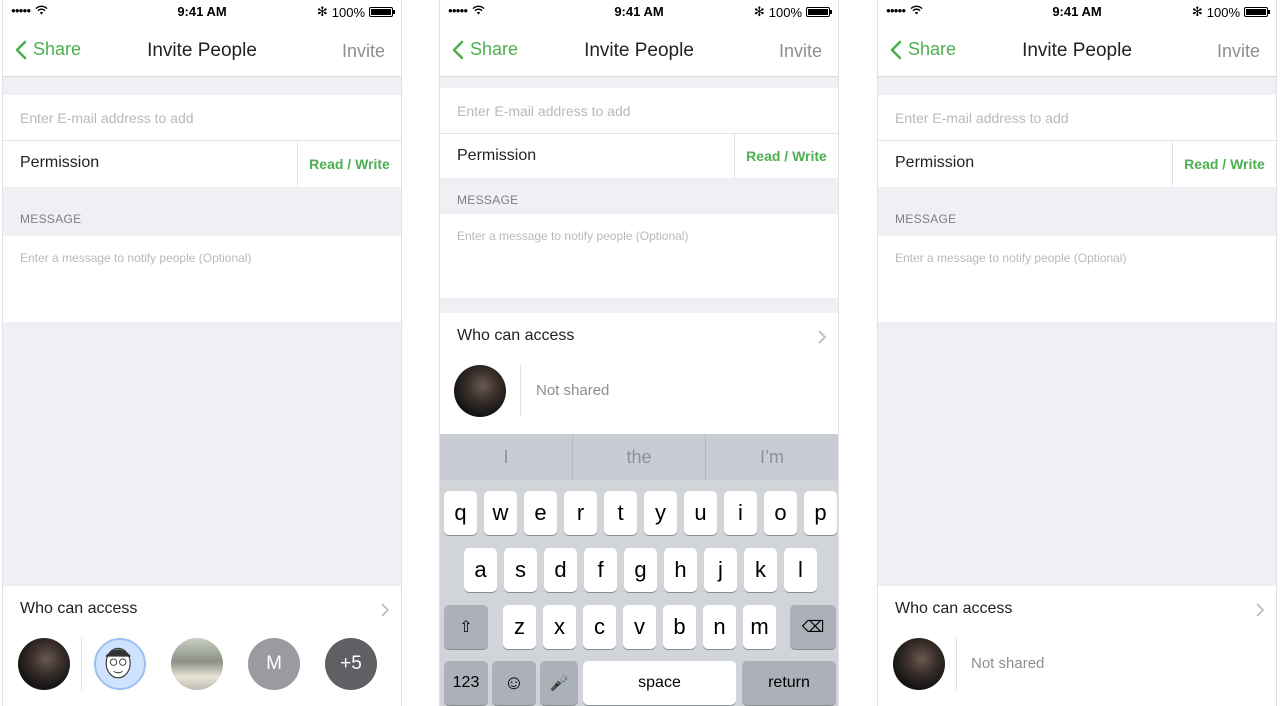 The height and width of the screenshot is (706, 1280). Describe the element at coordinates (559, 683) in the screenshot. I see `microphone-key: 🎤` at that location.